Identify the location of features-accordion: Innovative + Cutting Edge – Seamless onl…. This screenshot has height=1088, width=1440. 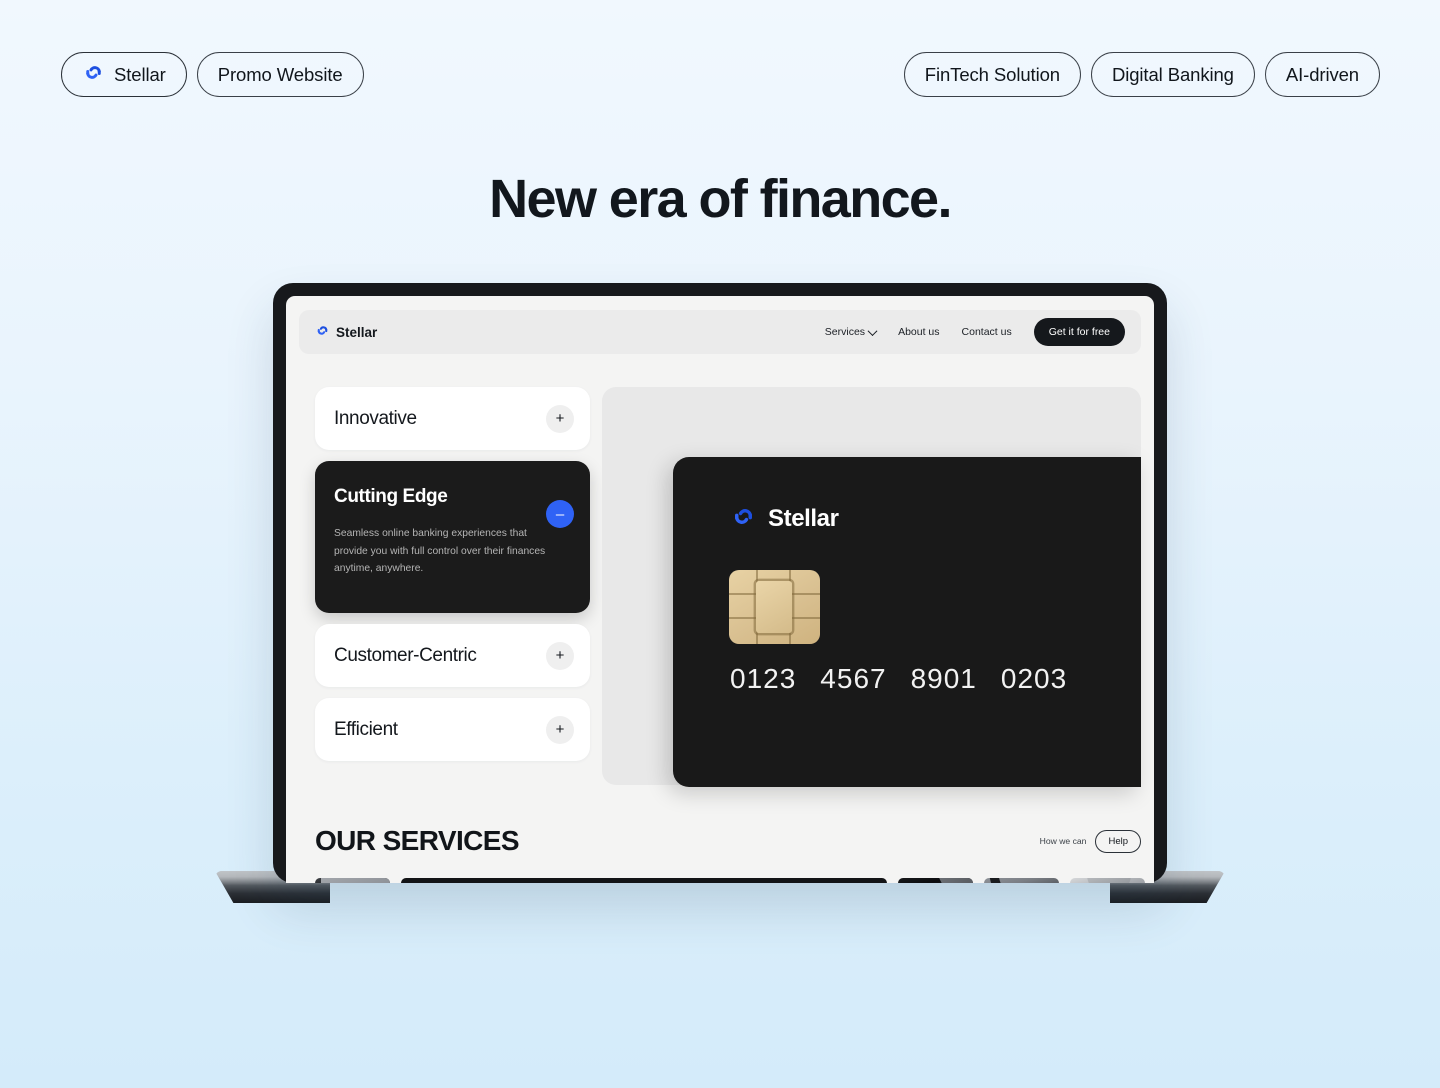
(452, 579).